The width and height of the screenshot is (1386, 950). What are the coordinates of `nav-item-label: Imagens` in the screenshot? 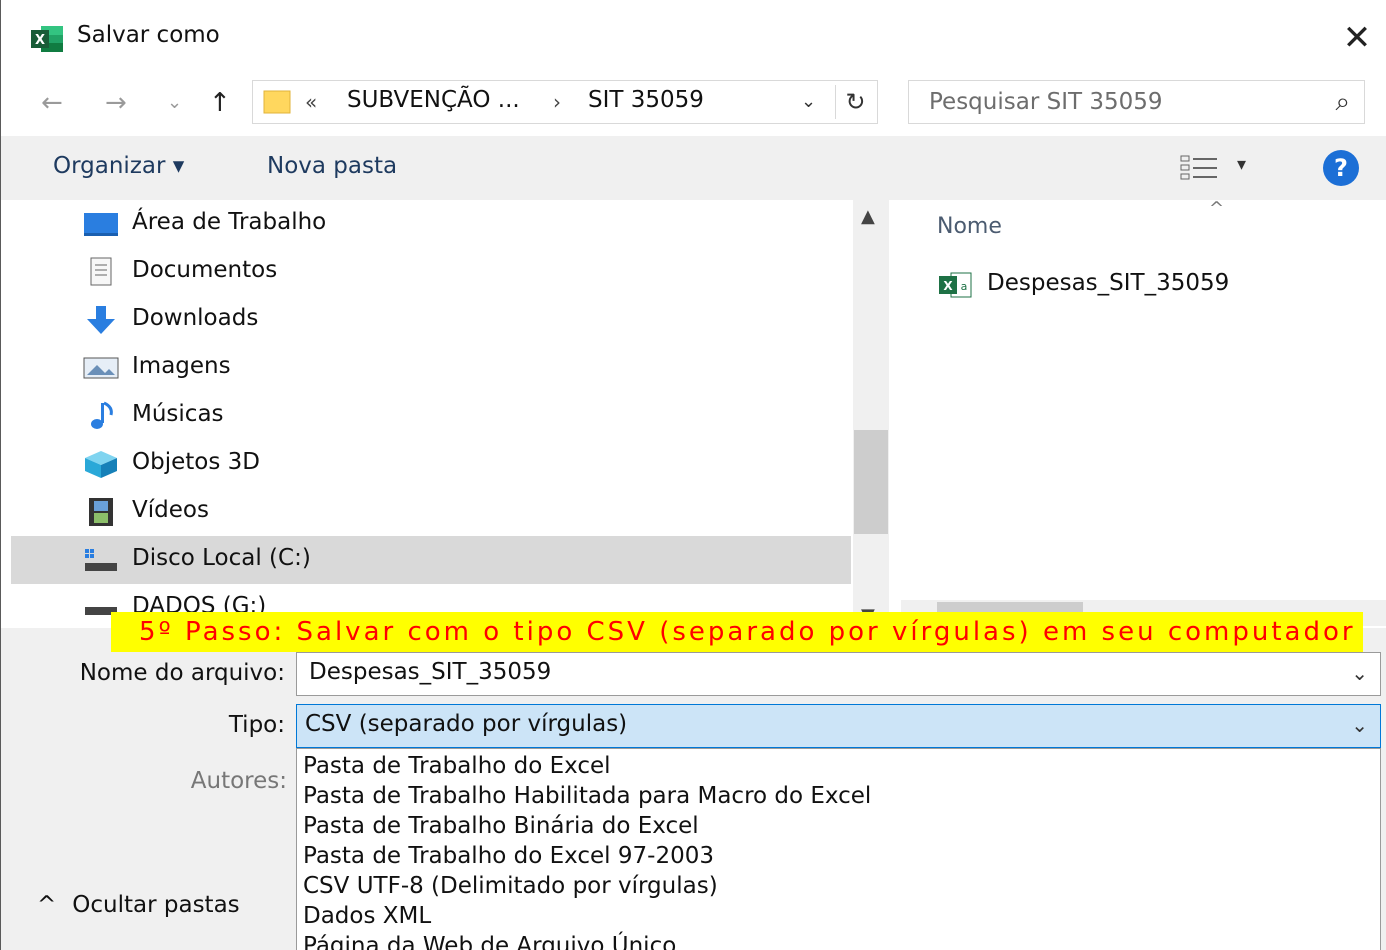 It's located at (181, 366).